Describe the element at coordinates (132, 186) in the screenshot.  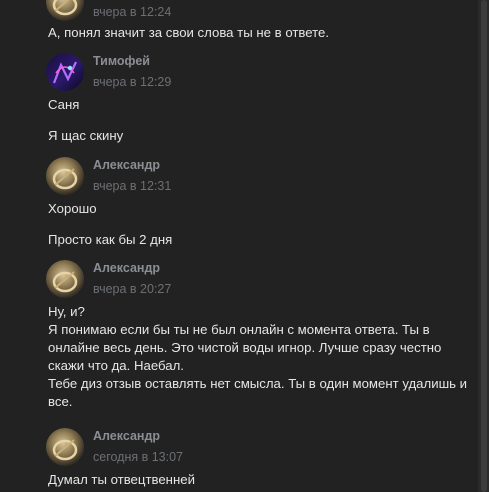
I see `message-time: вчера в 12:31` at that location.